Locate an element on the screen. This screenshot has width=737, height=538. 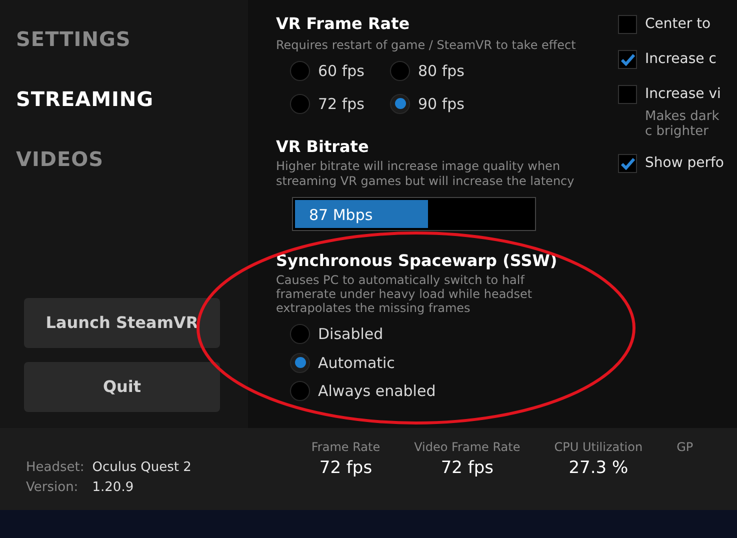
bitrate-slider: 87 Mbps is located at coordinates (414, 214).